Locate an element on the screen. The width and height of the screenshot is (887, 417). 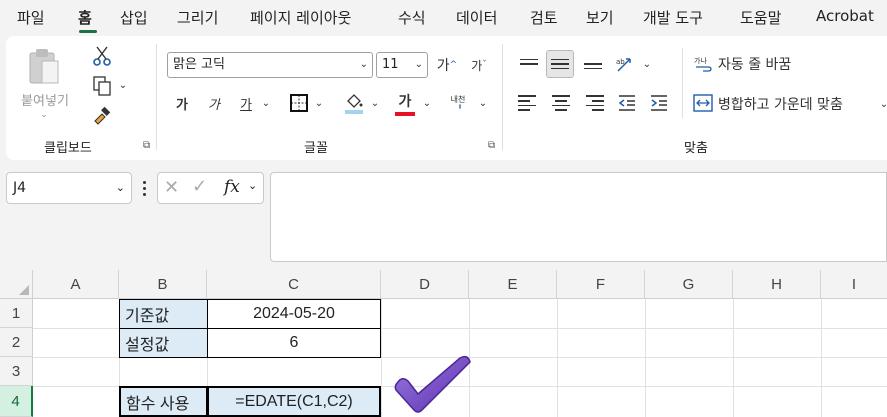
italic-button: 가 is located at coordinates (214, 103).